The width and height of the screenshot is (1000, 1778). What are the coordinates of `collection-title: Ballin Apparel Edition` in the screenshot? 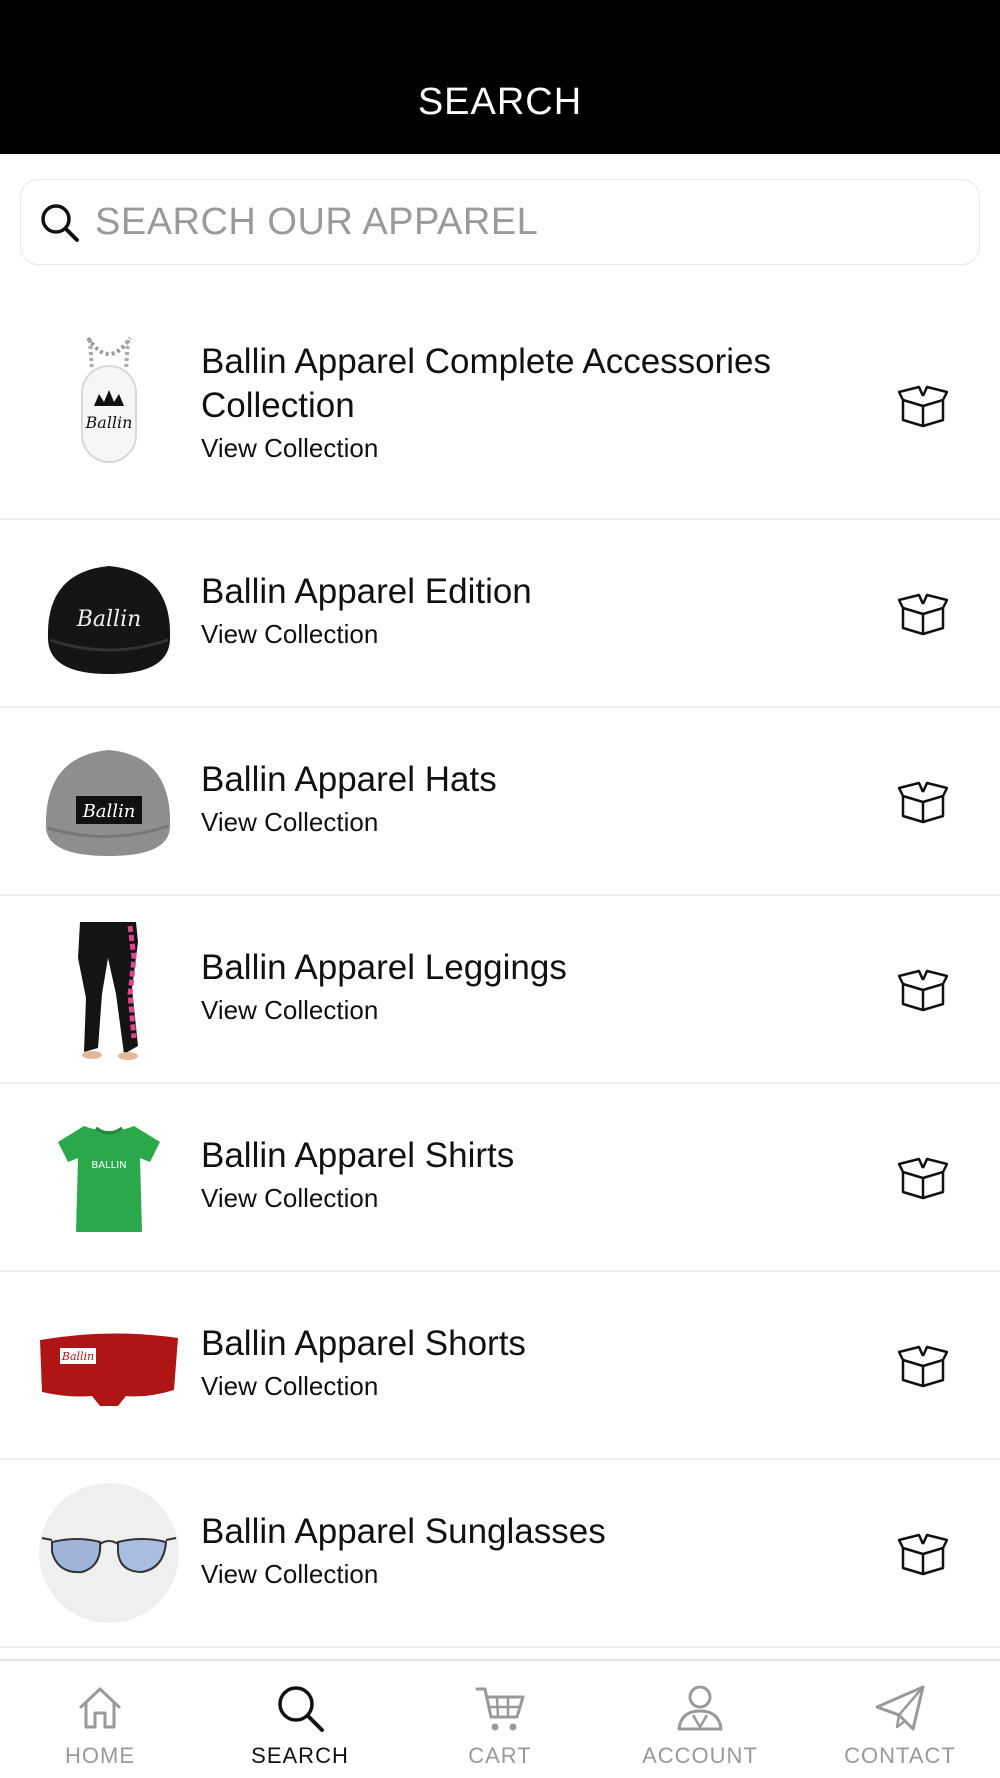 It's located at (366, 591).